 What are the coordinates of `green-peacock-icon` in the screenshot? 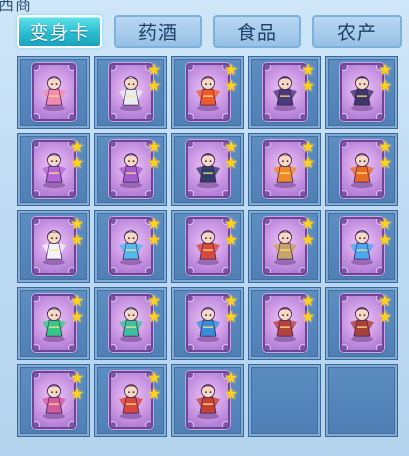 It's located at (54, 322).